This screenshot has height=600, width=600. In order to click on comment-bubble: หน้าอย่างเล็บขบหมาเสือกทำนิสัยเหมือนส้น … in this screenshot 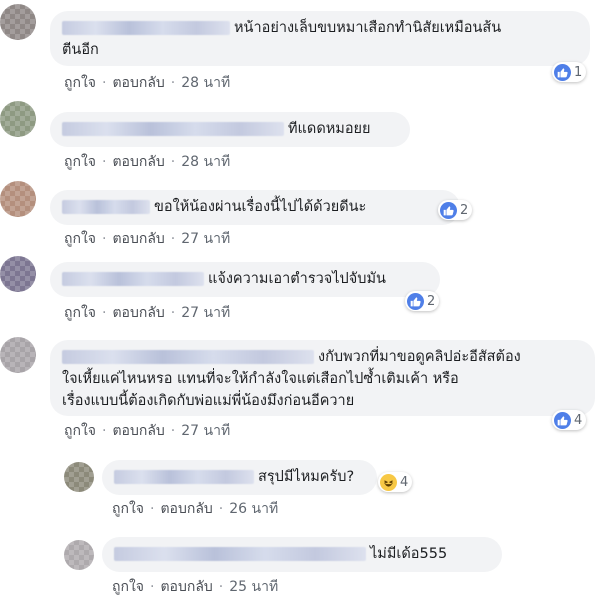, I will do `click(320, 38)`.